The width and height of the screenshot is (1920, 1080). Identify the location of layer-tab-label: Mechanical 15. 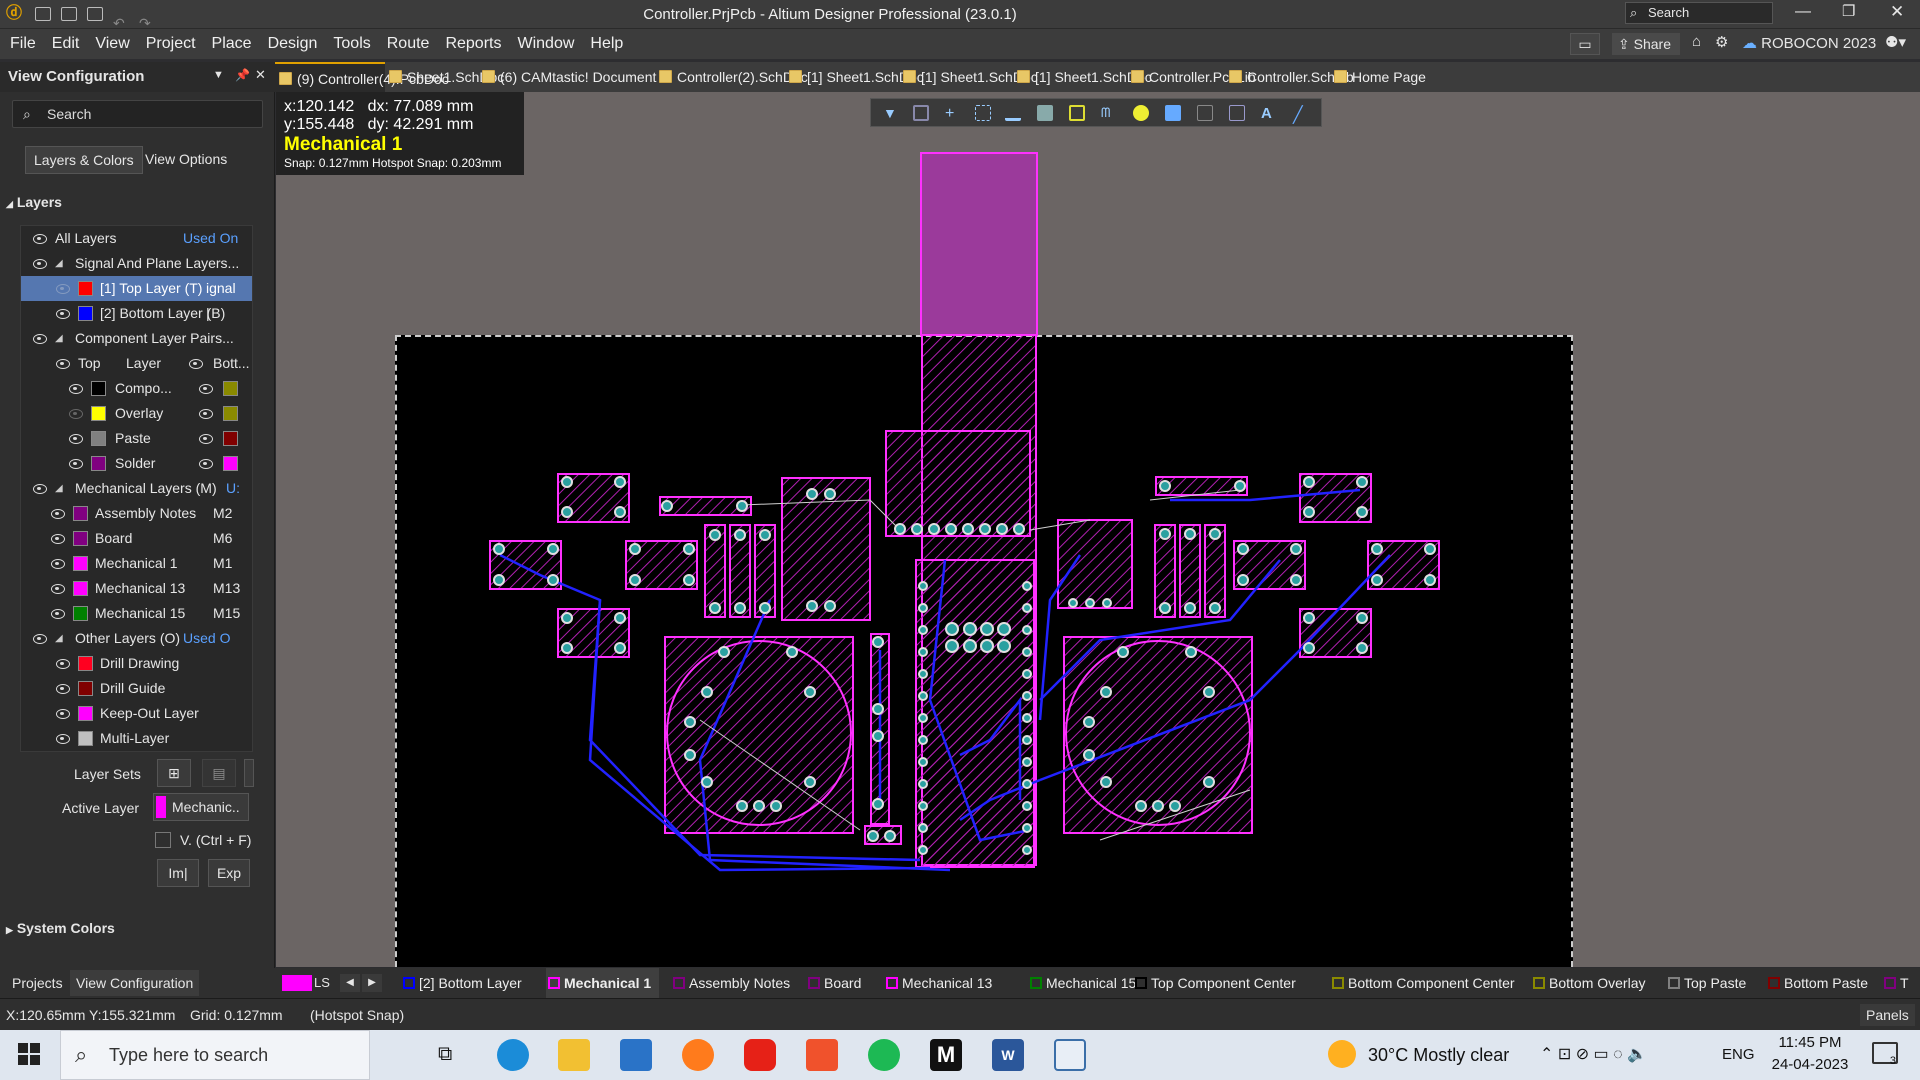
(1091, 983).